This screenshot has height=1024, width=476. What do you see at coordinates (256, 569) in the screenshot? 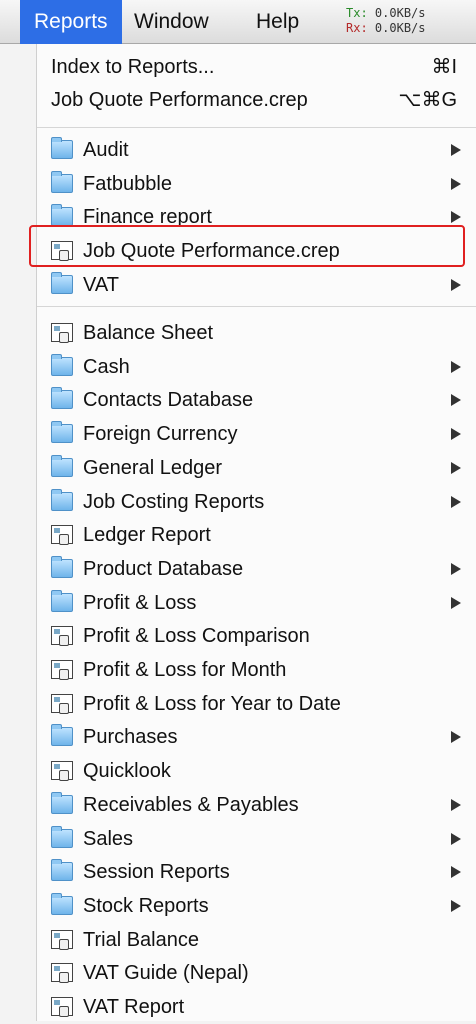
I see `menu-item-product-database: Product Database` at bounding box center [256, 569].